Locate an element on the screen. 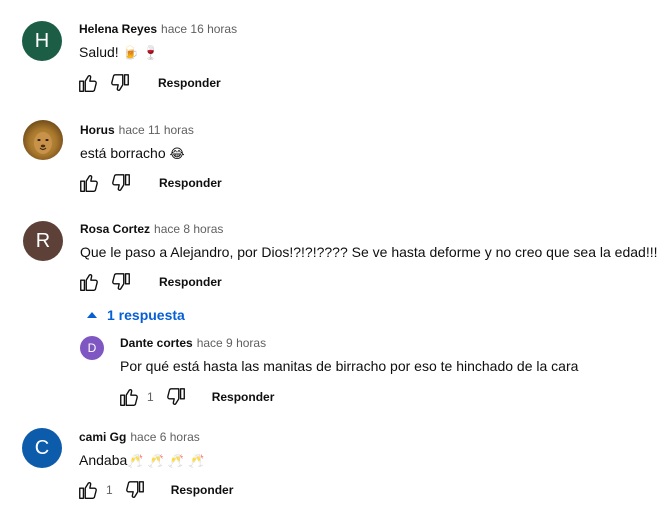 This screenshot has width=664, height=507. lion-avatar-icon is located at coordinates (43, 143).